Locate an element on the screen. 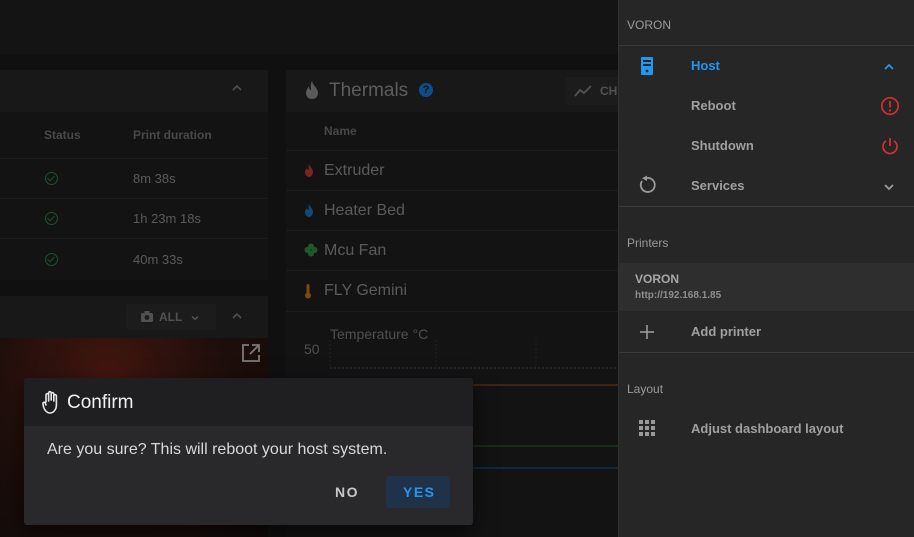  drawer-item-host-label: Host is located at coordinates (705, 65).